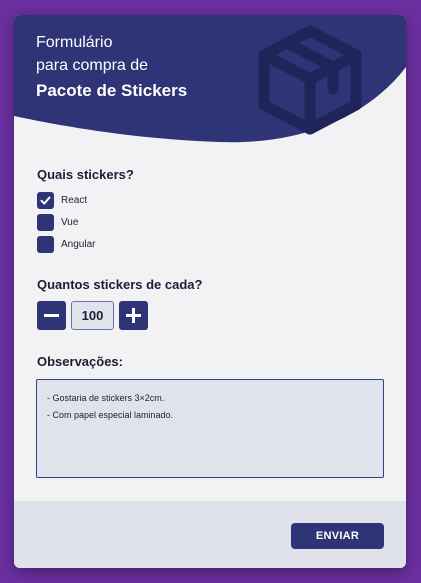 The image size is (421, 583). Describe the element at coordinates (210, 534) in the screenshot. I see `form-footer: ENVIAR` at that location.